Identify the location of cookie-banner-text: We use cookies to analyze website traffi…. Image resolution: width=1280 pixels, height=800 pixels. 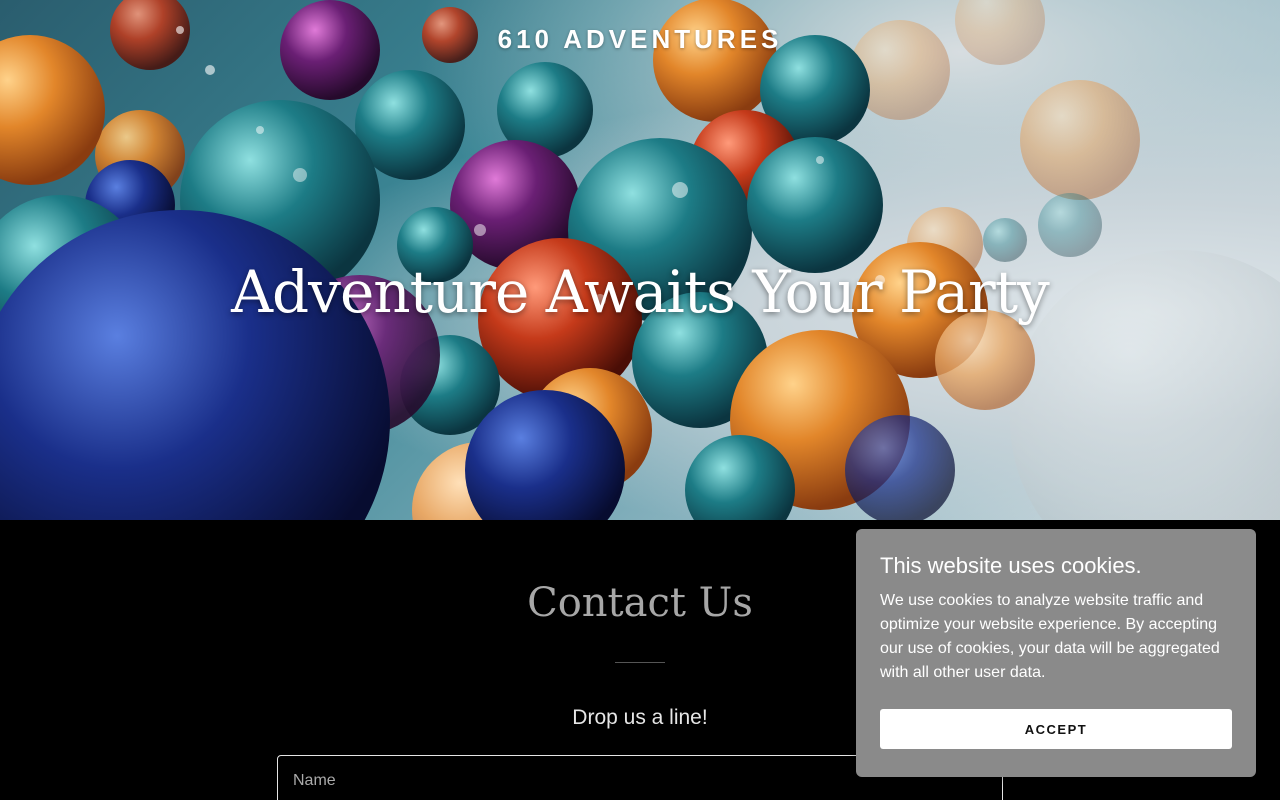
(1050, 636).